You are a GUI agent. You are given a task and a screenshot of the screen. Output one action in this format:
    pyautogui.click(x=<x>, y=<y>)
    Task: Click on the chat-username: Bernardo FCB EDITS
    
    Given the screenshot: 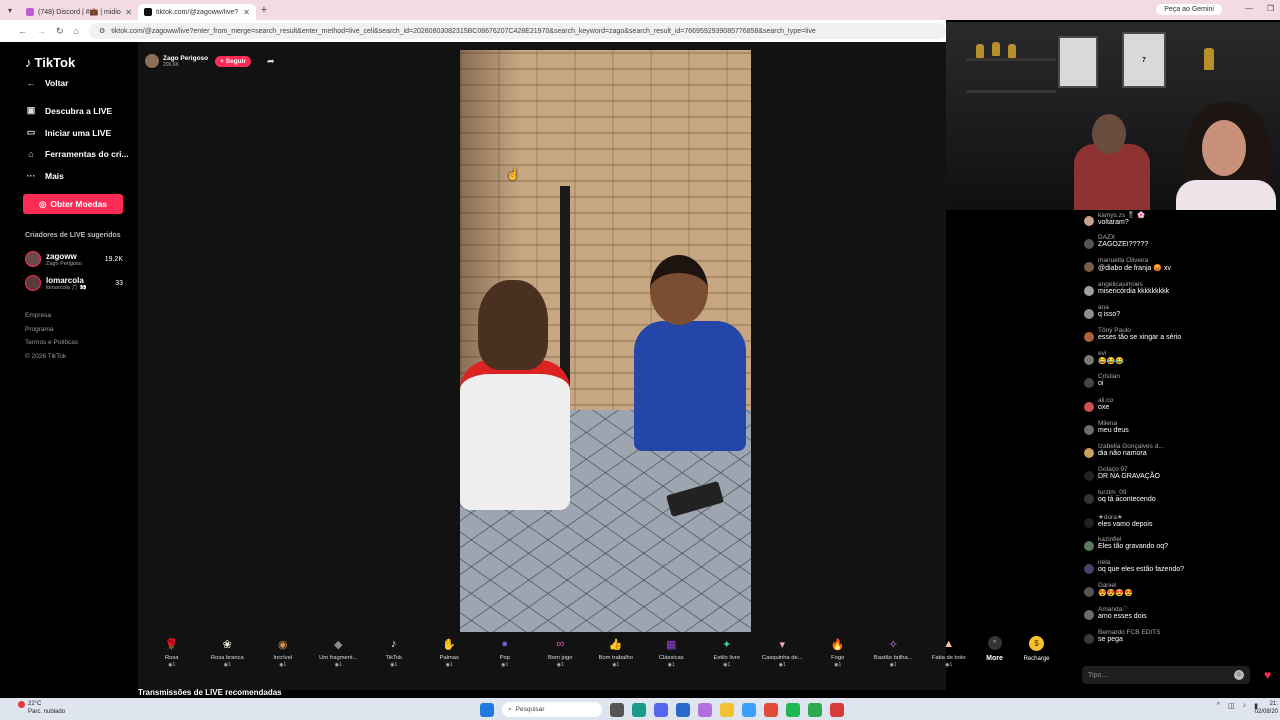 What is the action you would take?
    pyautogui.click(x=1129, y=632)
    